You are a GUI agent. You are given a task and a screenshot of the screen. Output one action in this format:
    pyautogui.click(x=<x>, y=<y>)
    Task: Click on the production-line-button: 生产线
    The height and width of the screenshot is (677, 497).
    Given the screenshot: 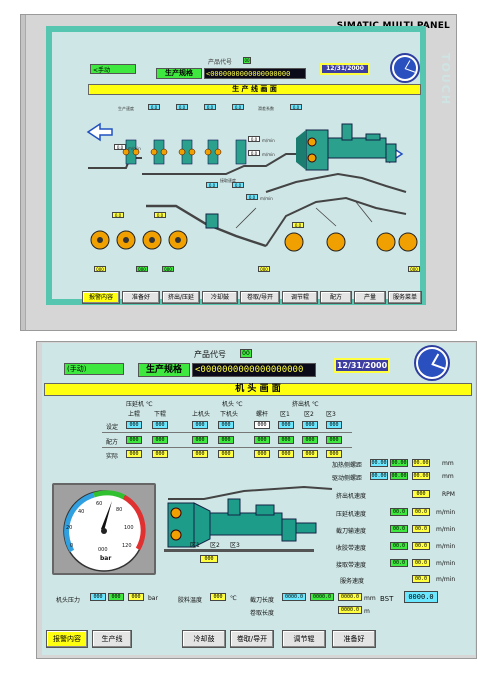 What is the action you would take?
    pyautogui.click(x=112, y=639)
    